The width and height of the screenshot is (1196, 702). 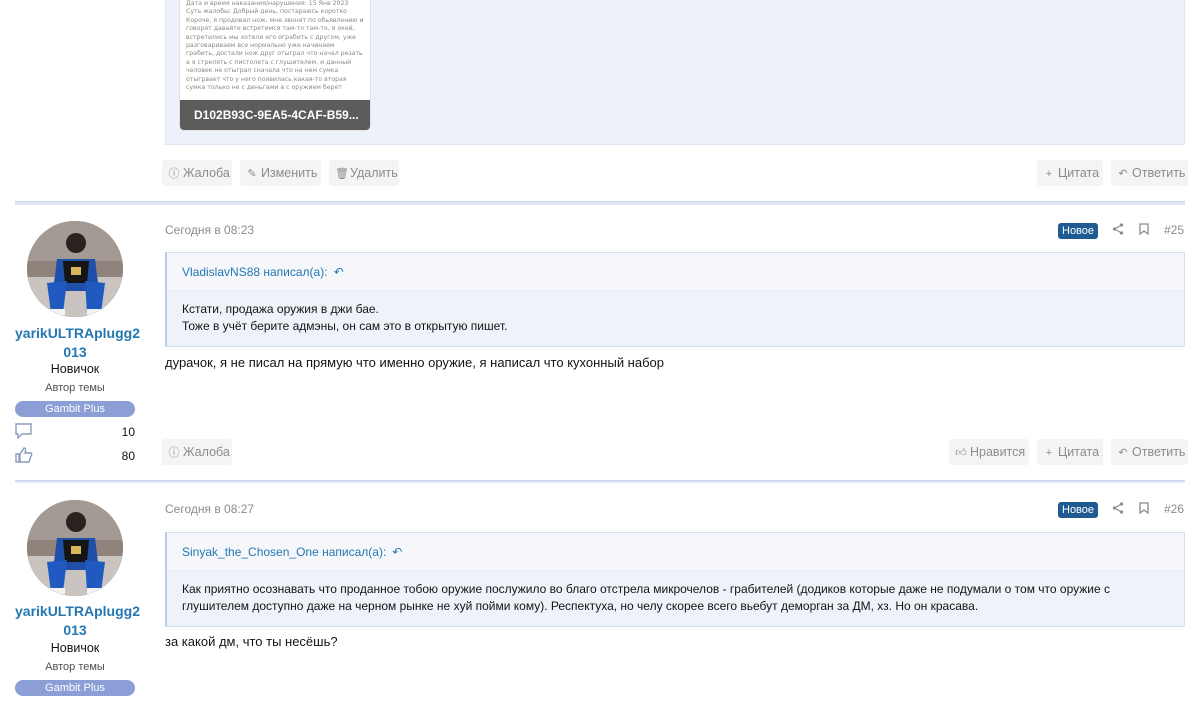 I want to click on quote-header: VladislavNS88 написал(а): ↶, so click(x=675, y=272).